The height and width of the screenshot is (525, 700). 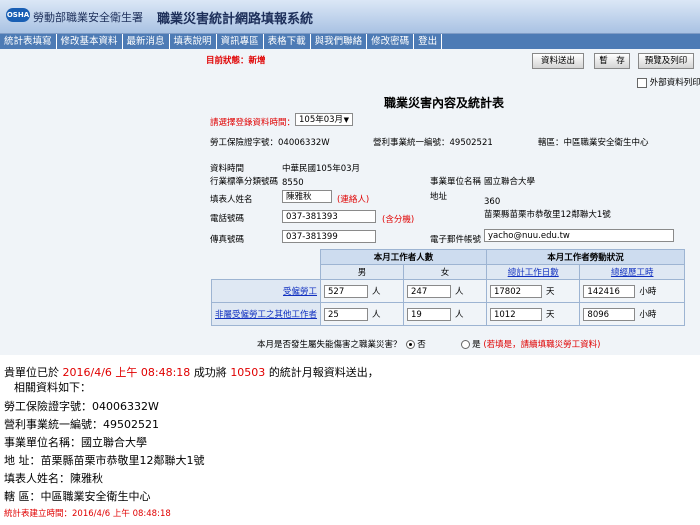 I want to click on insurance-number: 勞工保險證字號：04006332W, so click(x=270, y=143).